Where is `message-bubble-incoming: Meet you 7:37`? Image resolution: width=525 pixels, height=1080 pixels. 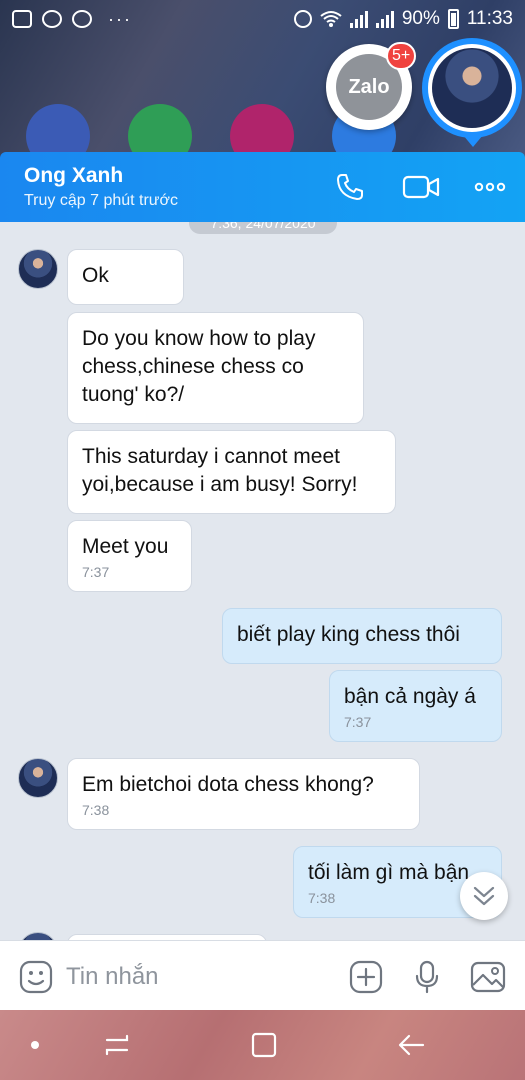
message-bubble-incoming: Meet you 7:37 is located at coordinates (129, 556).